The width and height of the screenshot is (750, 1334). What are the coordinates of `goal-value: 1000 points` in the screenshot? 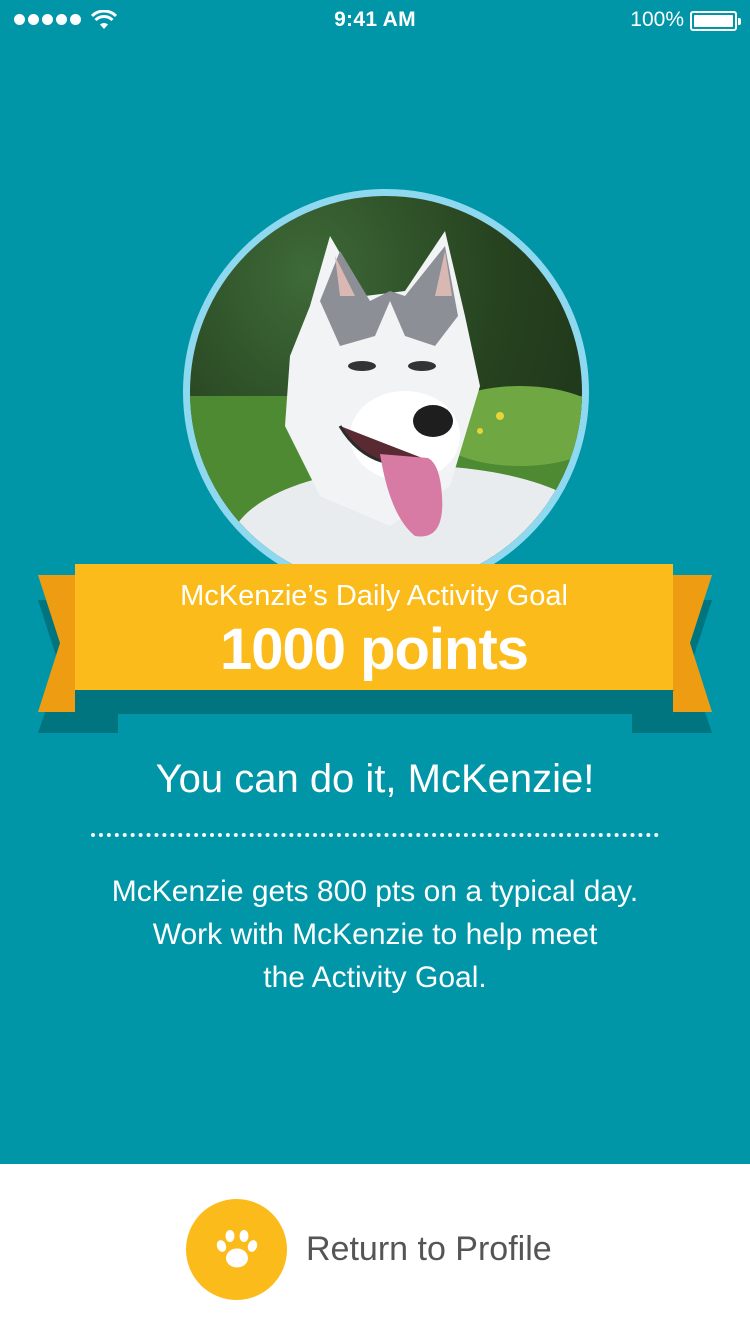 It's located at (374, 649).